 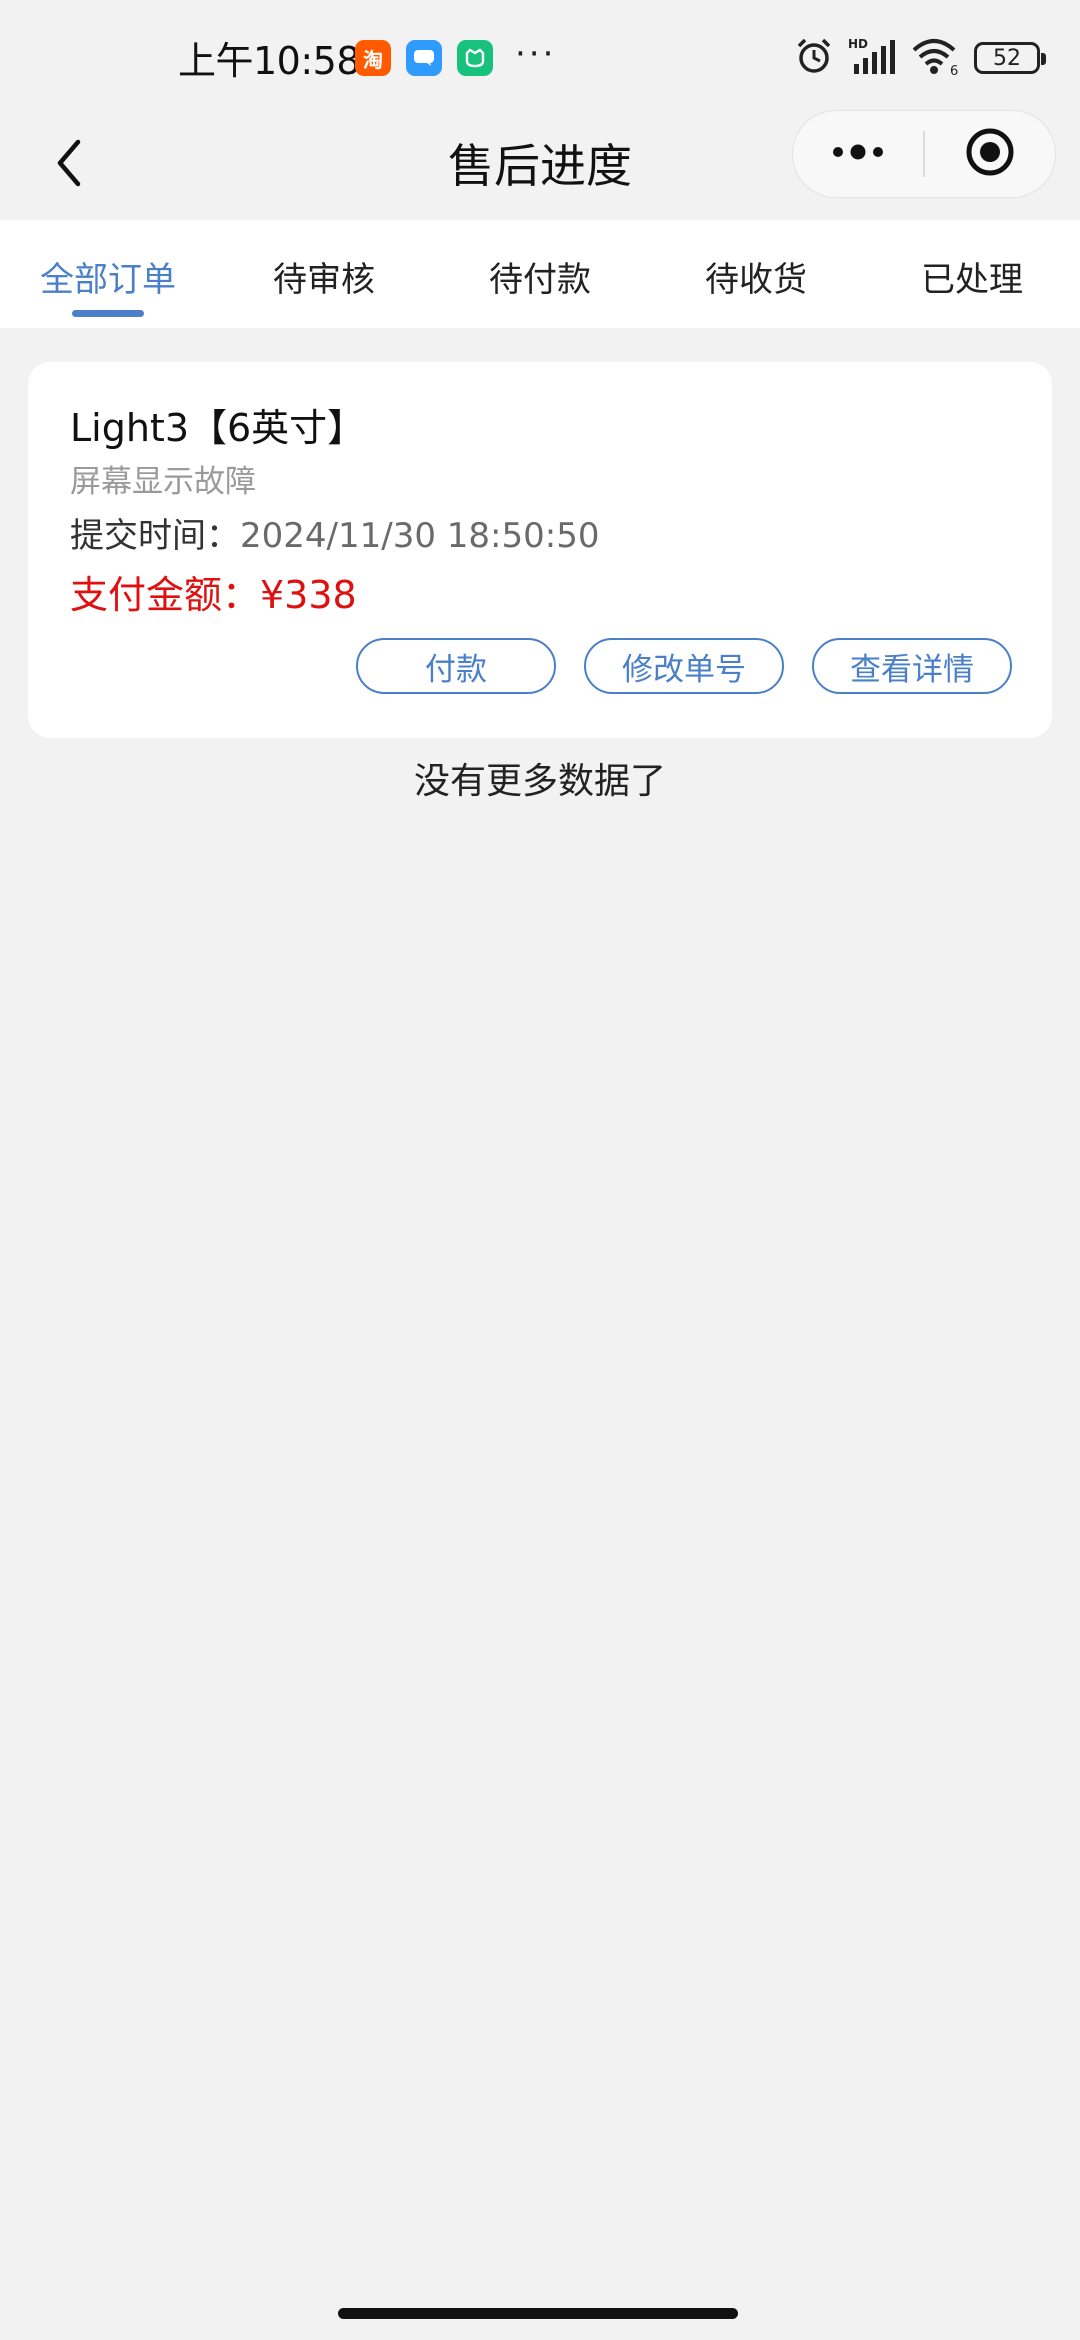 I want to click on tab-pending-receipt: 待收货, so click(x=756, y=274).